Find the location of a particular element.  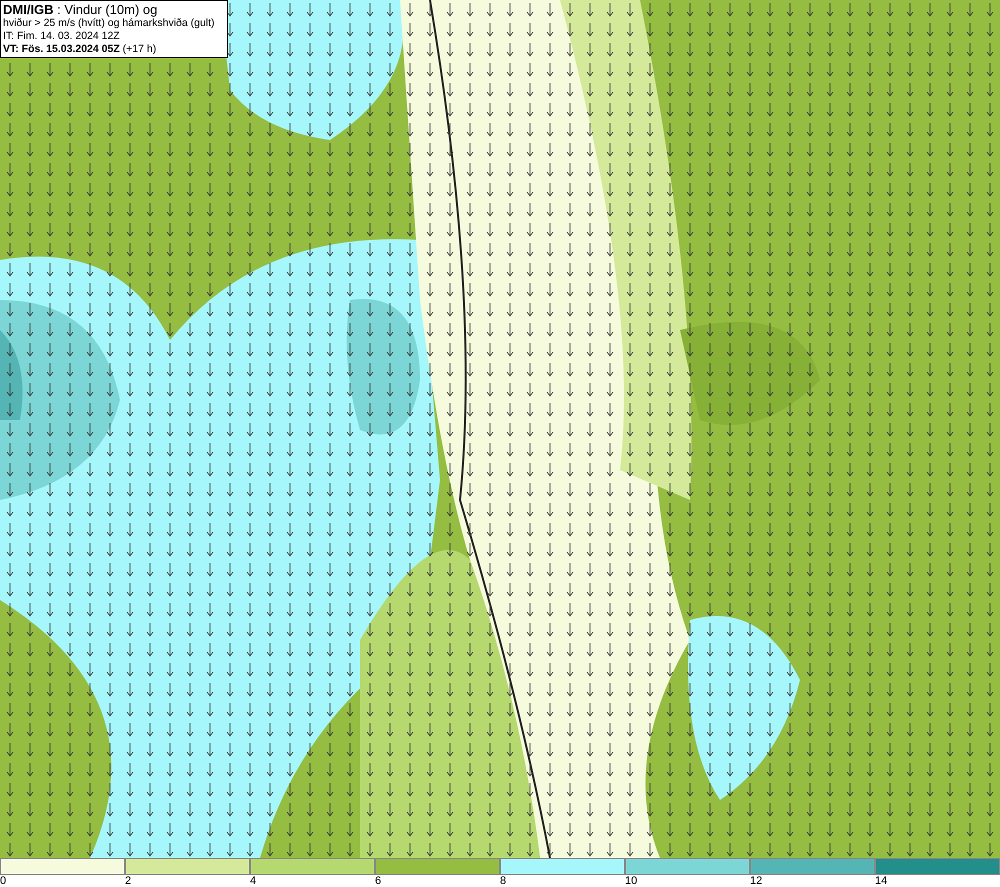

info-text: hviður > 25 m/s (hvítt) og hámarkshviða (gult) is located at coordinates (109, 23).